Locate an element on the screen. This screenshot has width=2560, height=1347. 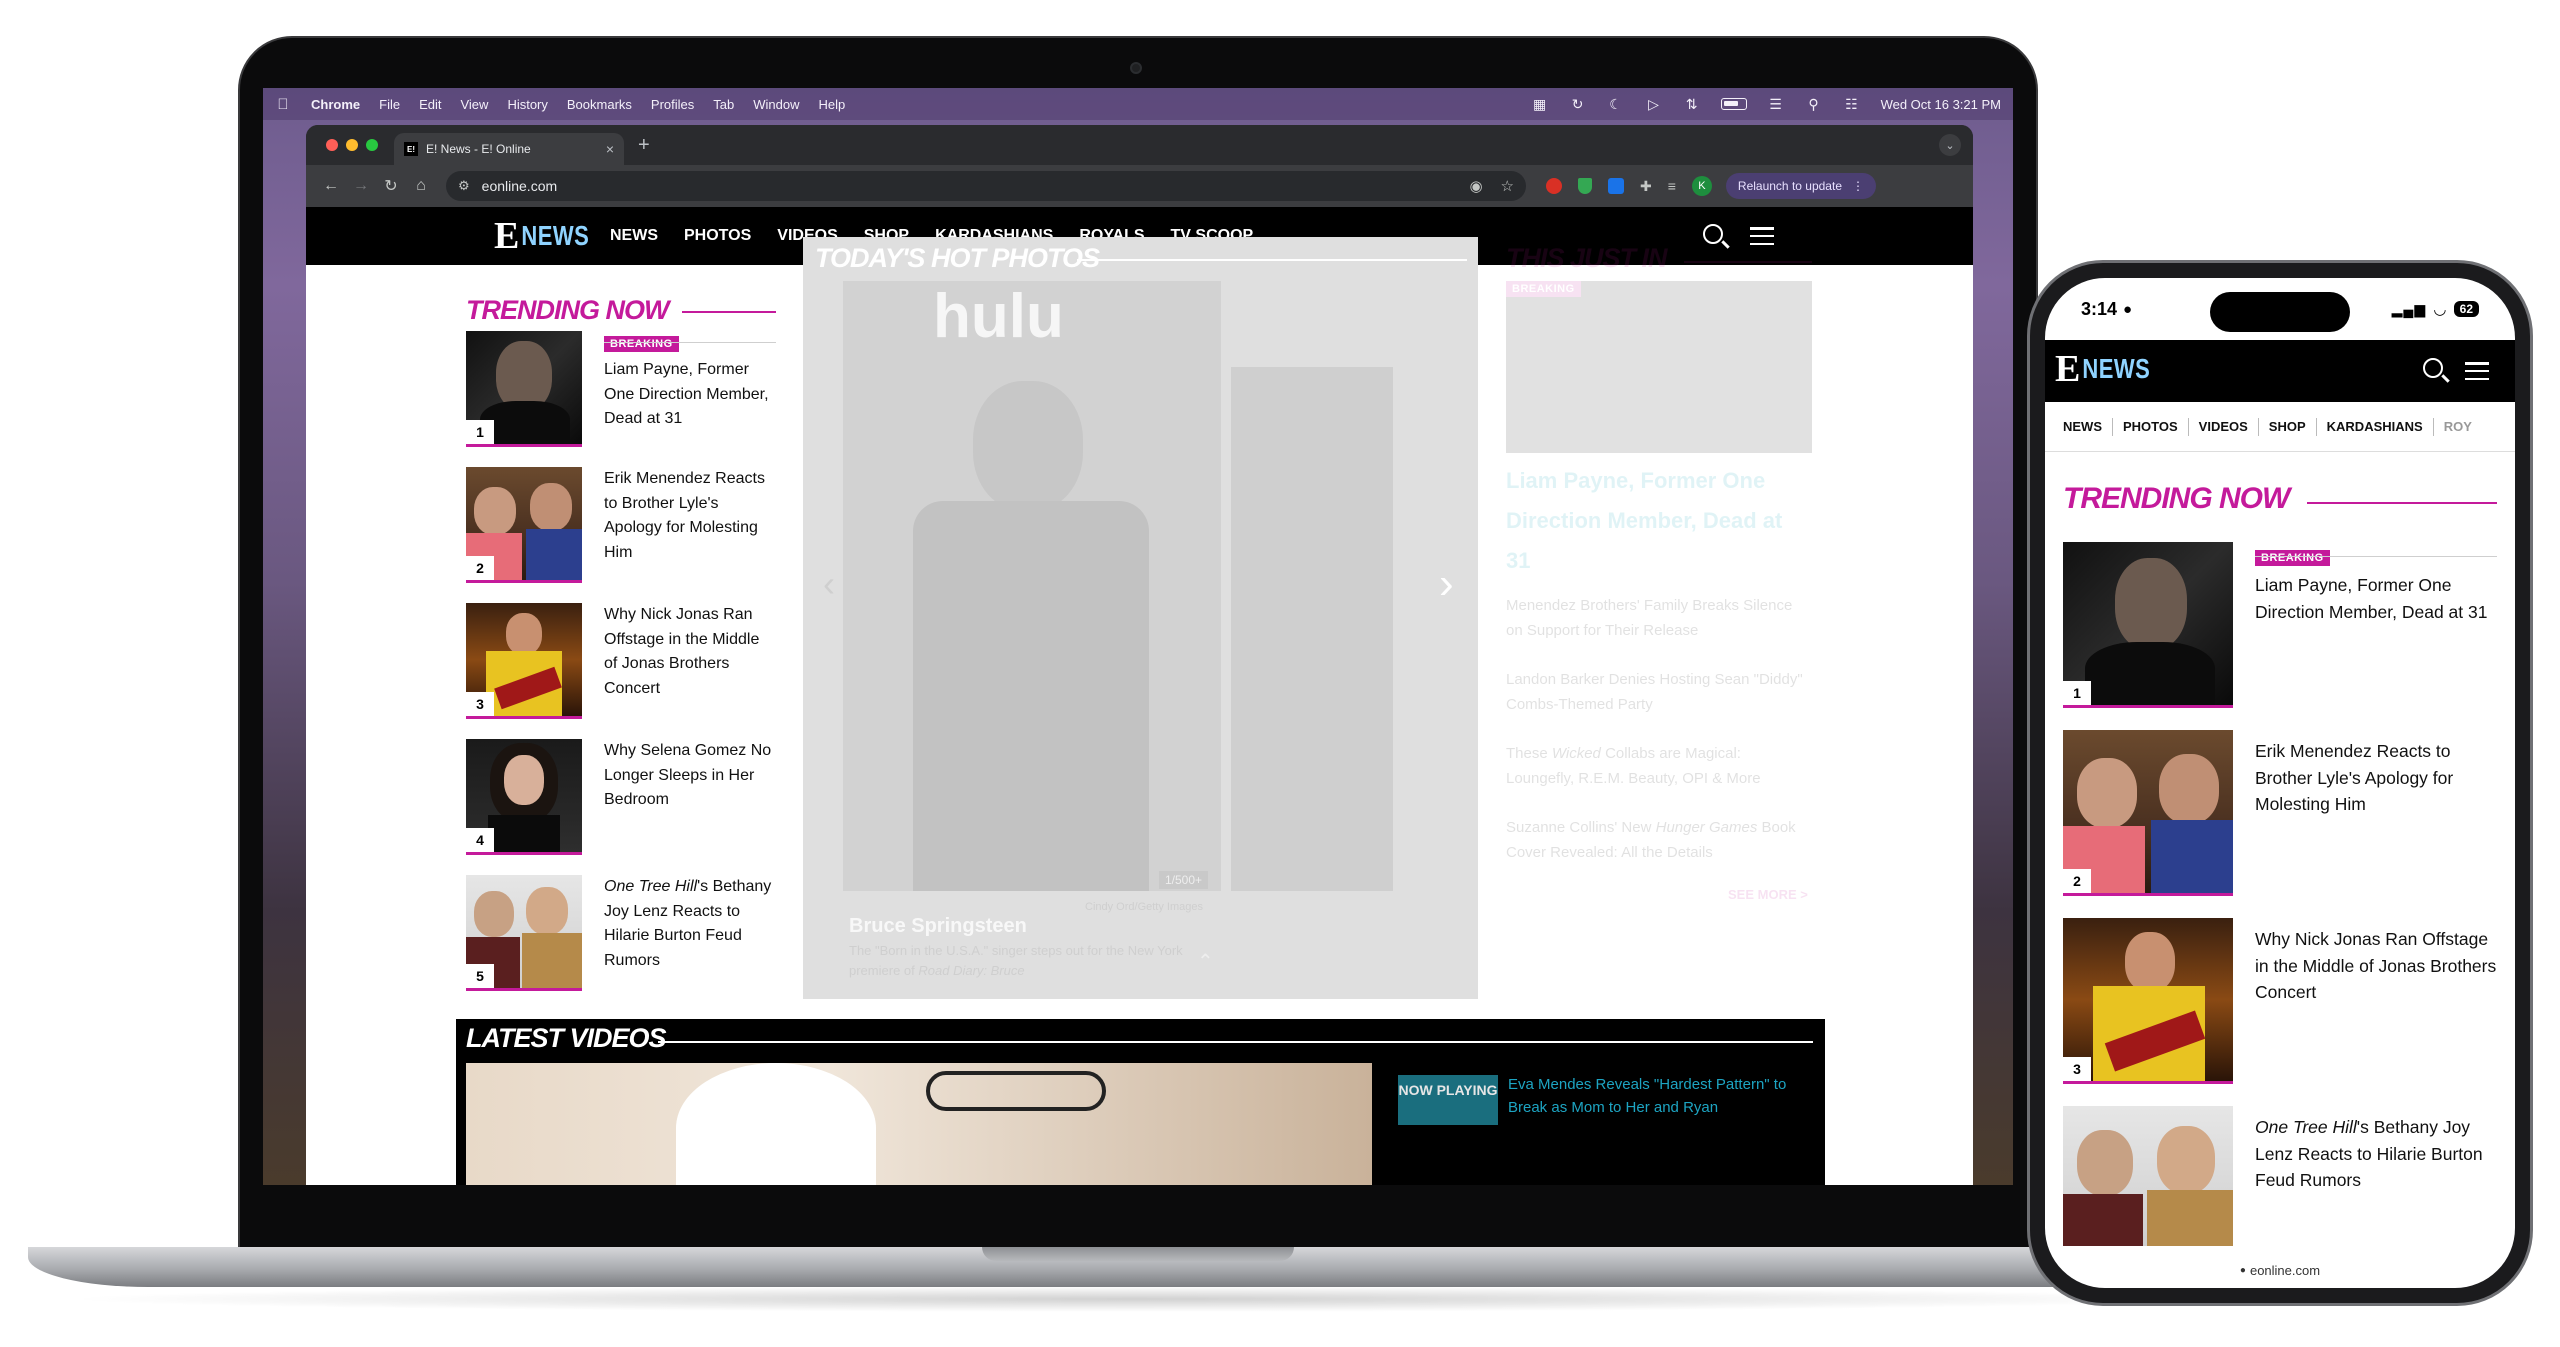
extension-red-icon is located at coordinates (1554, 186).